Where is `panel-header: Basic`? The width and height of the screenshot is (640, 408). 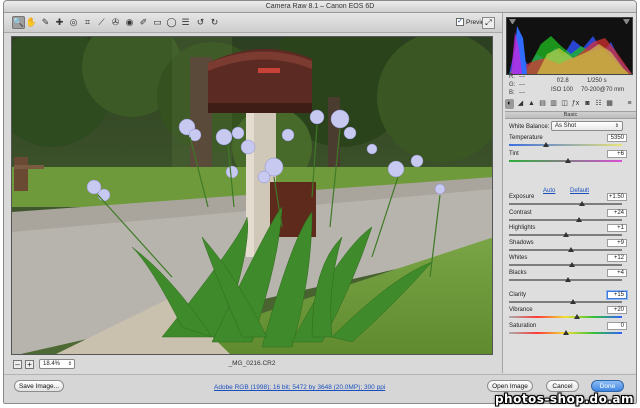
panel-header: Basic is located at coordinates (570, 115).